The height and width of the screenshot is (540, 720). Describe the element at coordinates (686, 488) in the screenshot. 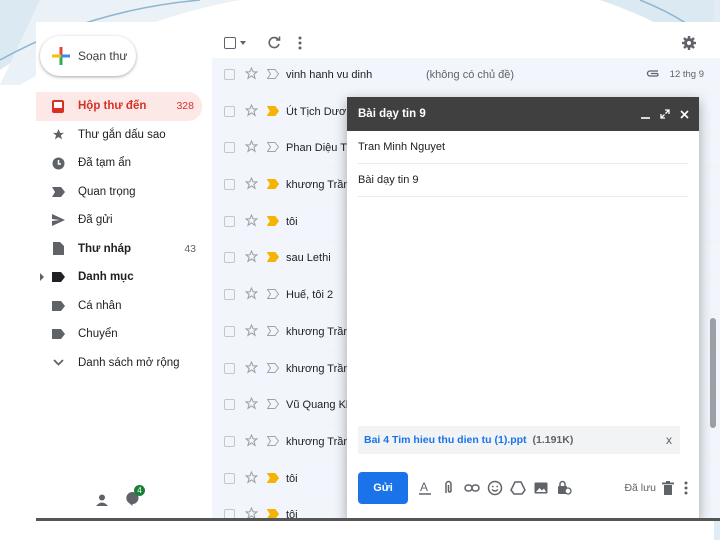

I see `more-options-icon` at that location.